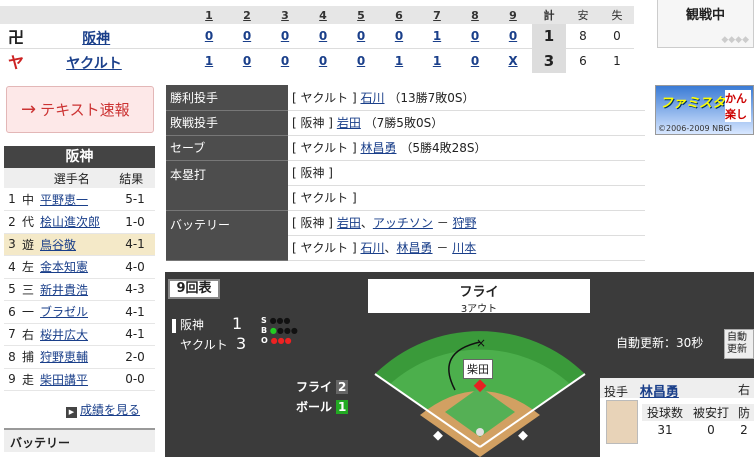 This screenshot has width=754, height=457. What do you see at coordinates (361, 15) in the screenshot?
I see `inning-5-link: 5` at bounding box center [361, 15].